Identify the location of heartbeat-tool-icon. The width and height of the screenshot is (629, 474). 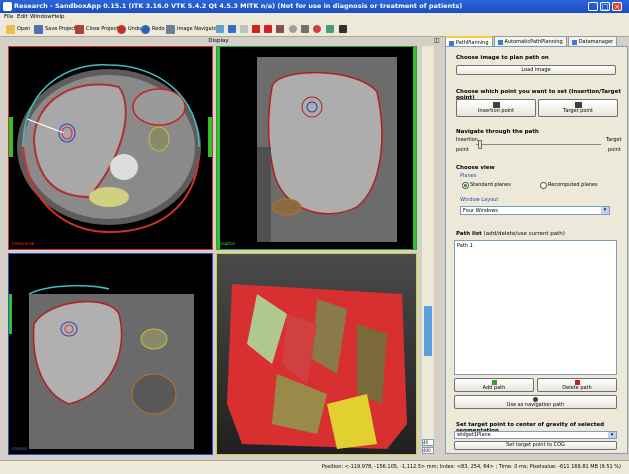
(330, 29).